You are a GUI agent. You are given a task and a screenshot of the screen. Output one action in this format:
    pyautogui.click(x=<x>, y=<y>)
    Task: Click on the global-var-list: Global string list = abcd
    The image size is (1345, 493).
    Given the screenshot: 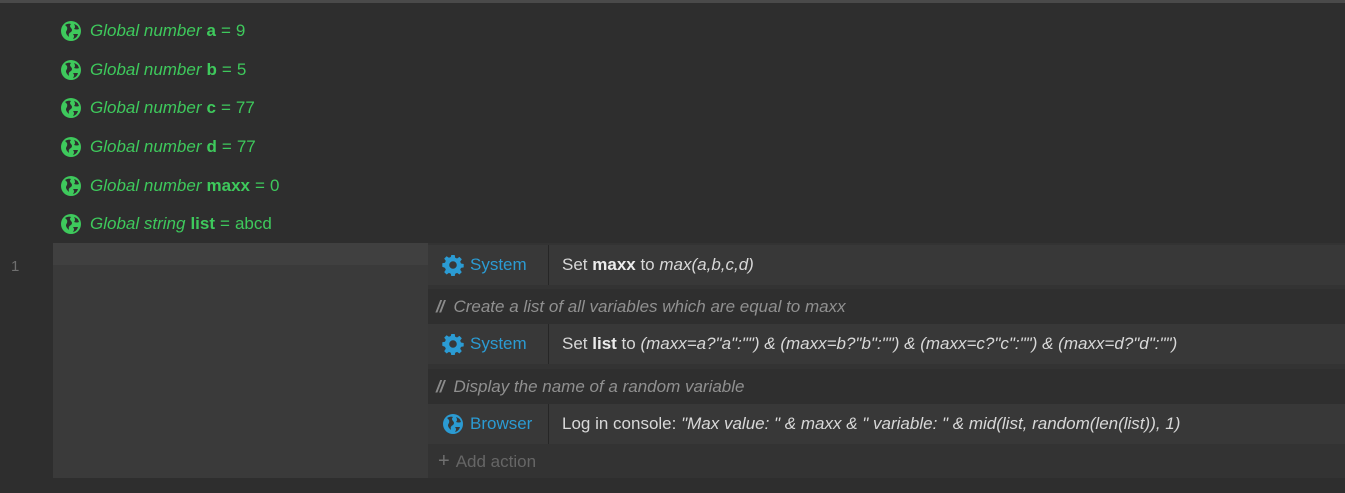 What is the action you would take?
    pyautogui.click(x=169, y=224)
    